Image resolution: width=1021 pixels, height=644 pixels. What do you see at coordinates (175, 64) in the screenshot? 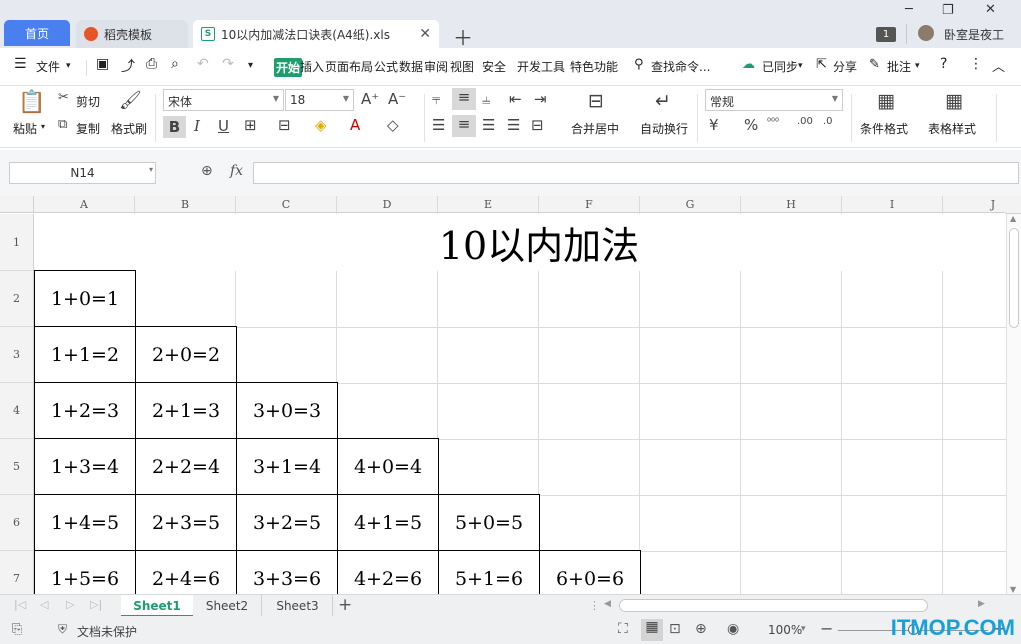
I see `print-preview-icon: ⌕` at bounding box center [175, 64].